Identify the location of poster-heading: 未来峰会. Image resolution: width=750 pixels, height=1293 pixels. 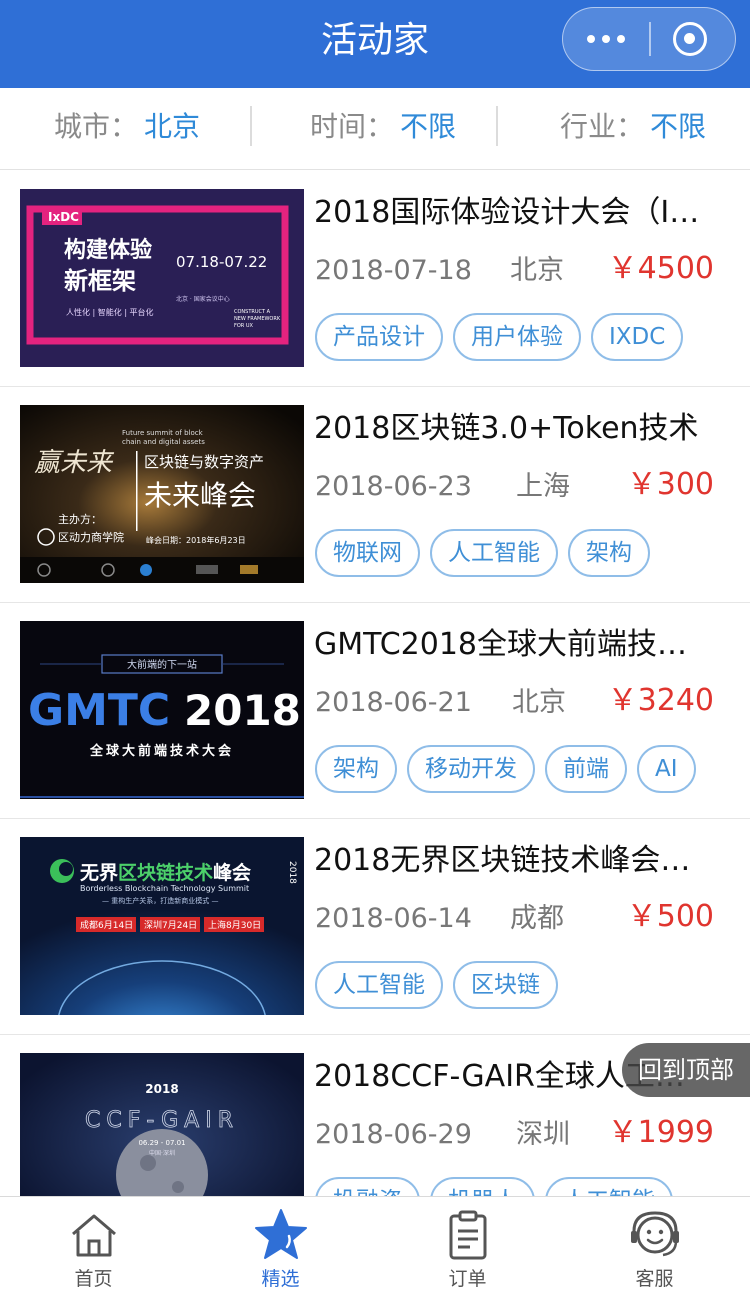
(200, 495).